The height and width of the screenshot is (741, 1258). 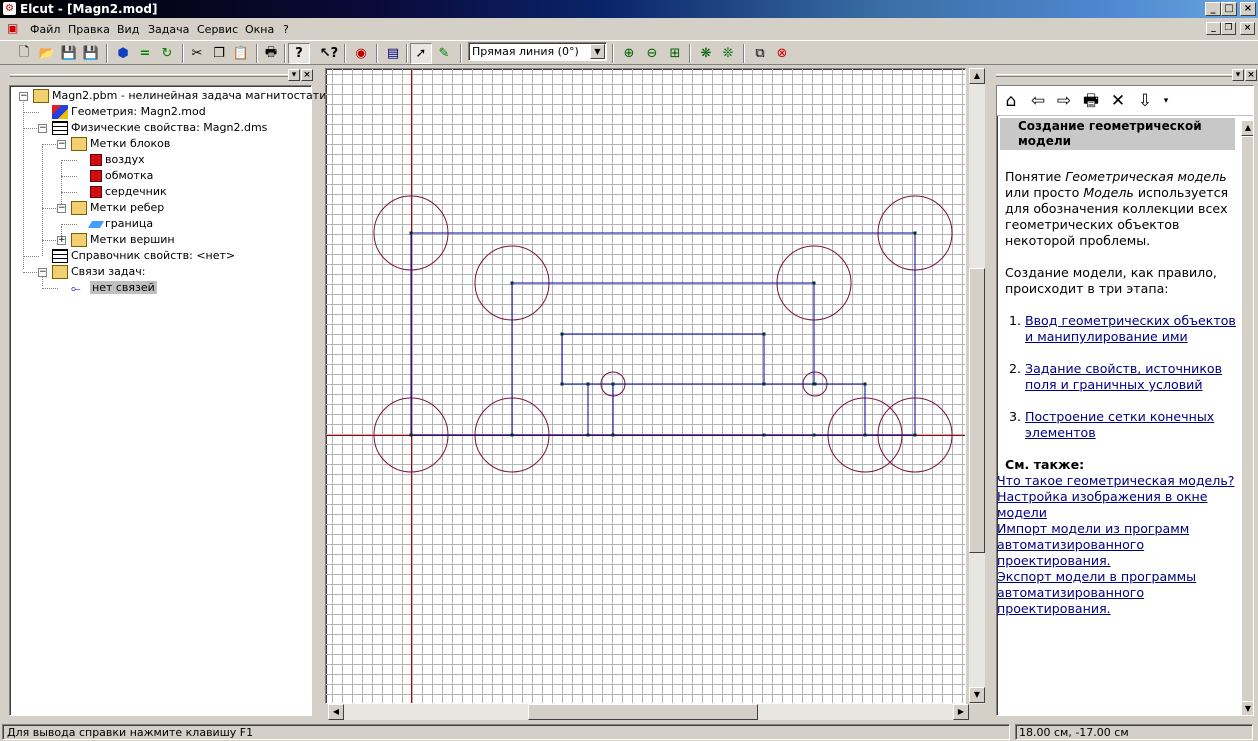 What do you see at coordinates (117, 160) in the screenshot?
I see `tree-item-block: воздух` at bounding box center [117, 160].